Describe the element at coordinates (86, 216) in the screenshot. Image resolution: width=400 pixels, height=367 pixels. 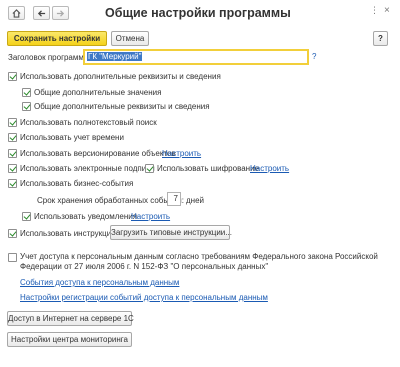
I see `notifications-label: Использовать уведомления` at that location.